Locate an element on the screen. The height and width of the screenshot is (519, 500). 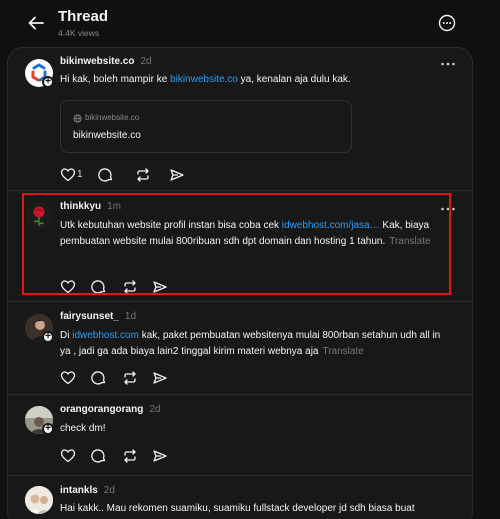
thread-header: Thread 4.4K views is located at coordinates (250, 23).